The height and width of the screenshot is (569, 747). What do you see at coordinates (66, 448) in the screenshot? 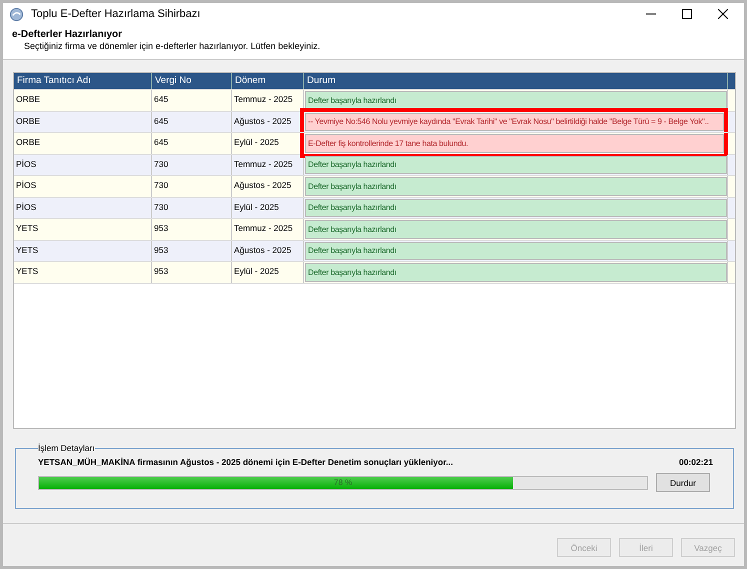
I see `group-label: İşlem Detayları` at bounding box center [66, 448].